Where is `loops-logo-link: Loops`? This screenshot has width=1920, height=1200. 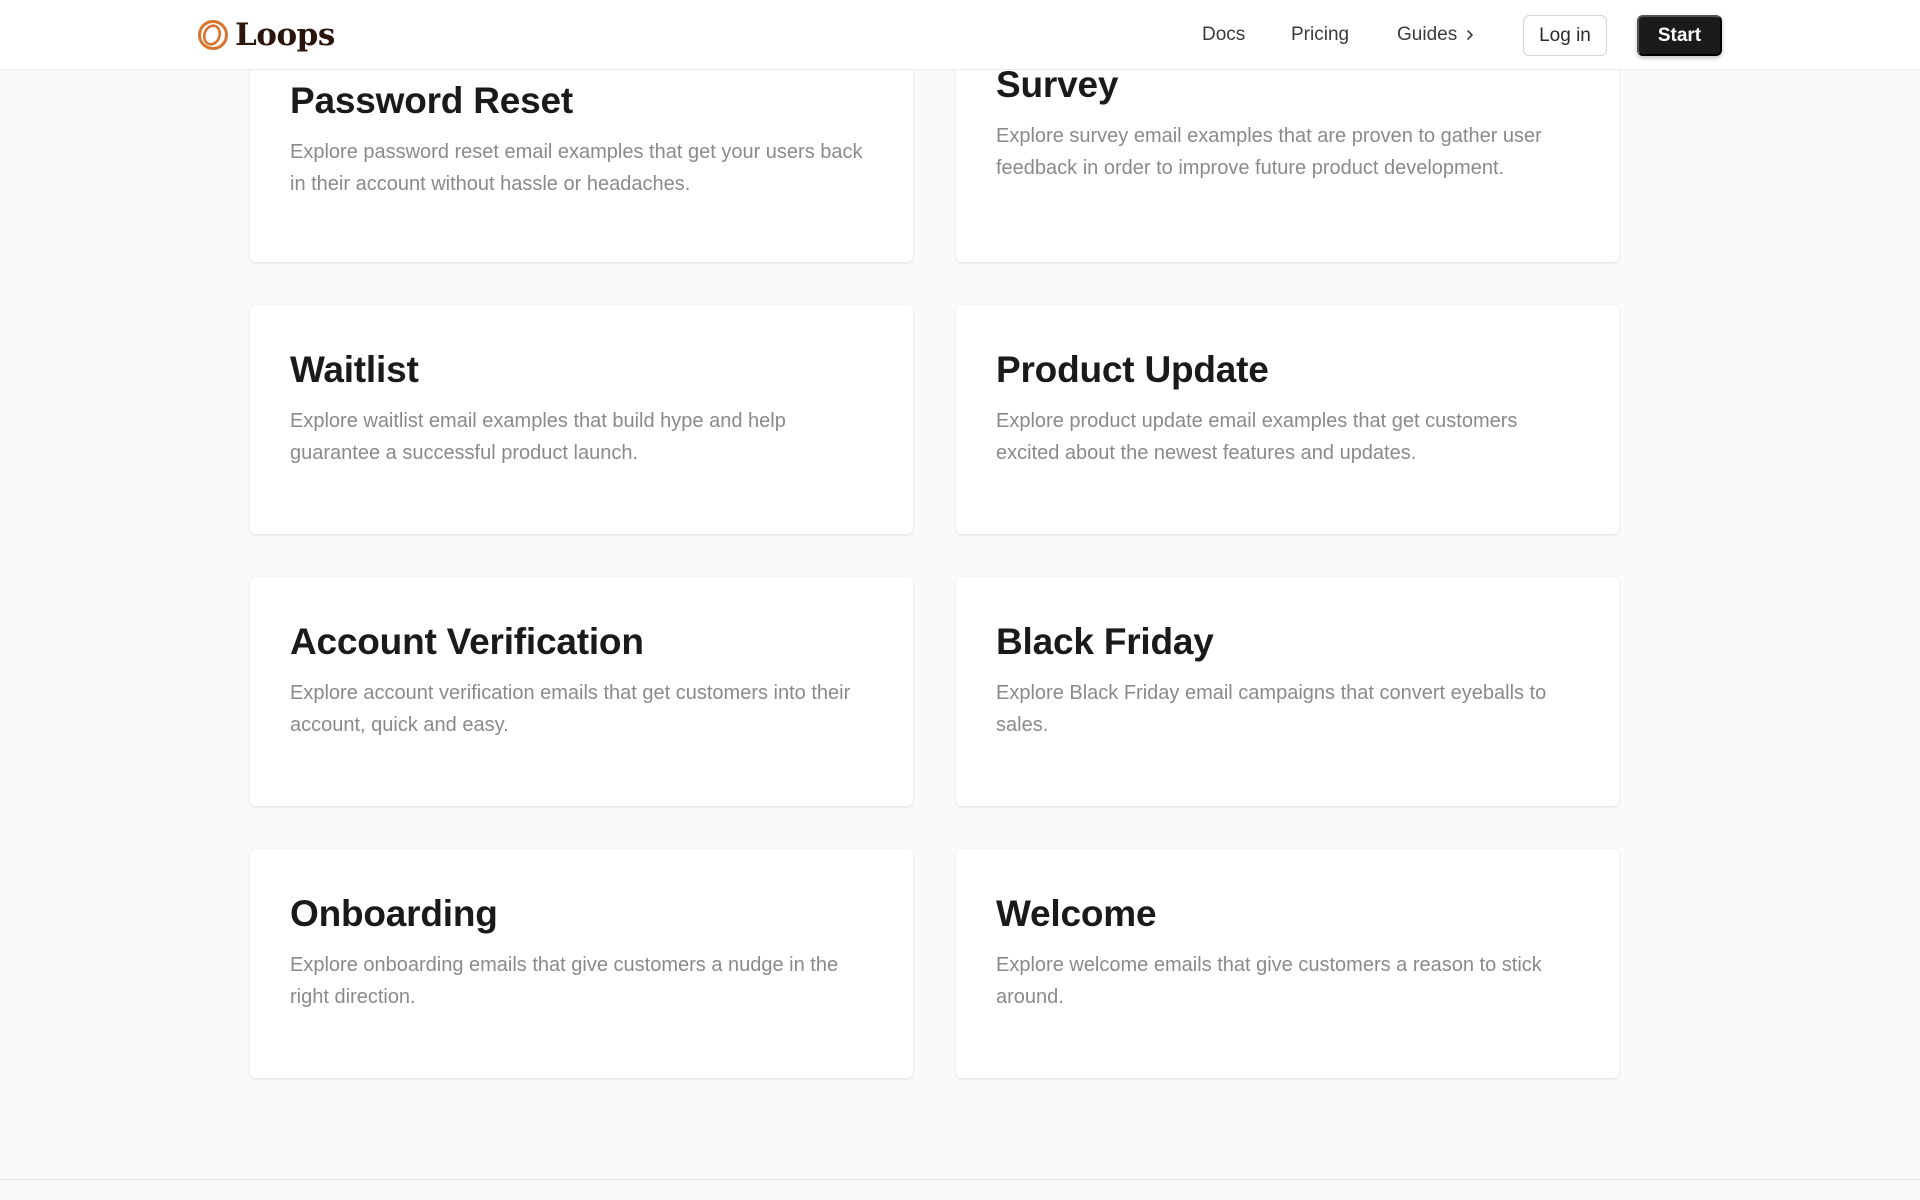
loops-logo-link: Loops is located at coordinates (266, 35).